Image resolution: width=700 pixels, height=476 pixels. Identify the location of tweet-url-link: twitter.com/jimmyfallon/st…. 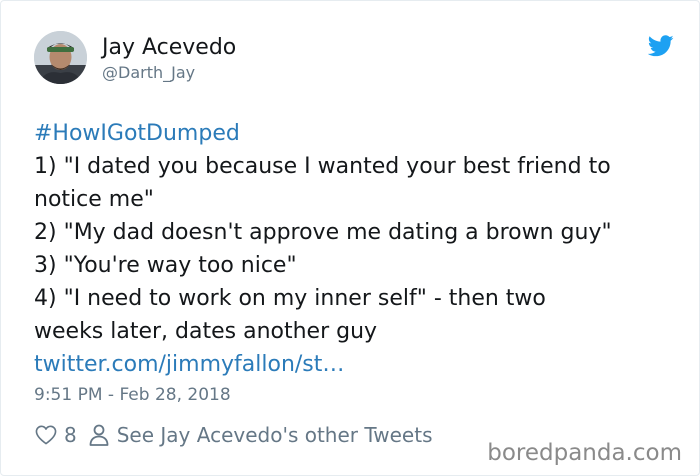
(354, 364).